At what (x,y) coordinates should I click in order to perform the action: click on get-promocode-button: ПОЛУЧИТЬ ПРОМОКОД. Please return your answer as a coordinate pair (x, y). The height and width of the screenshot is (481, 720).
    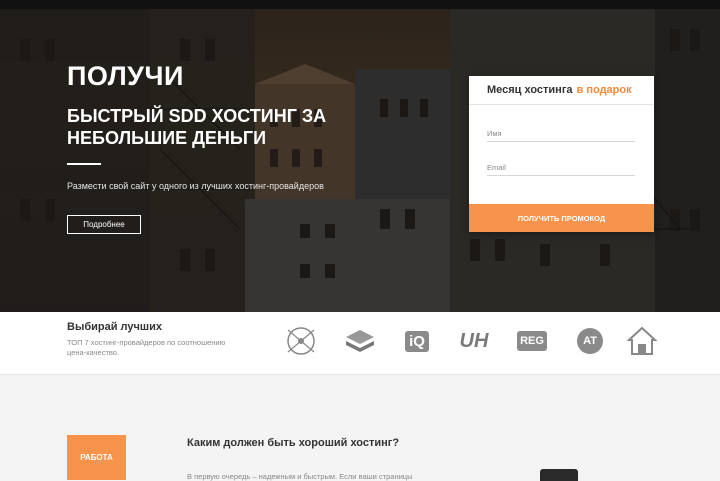
    Looking at the image, I should click on (561, 218).